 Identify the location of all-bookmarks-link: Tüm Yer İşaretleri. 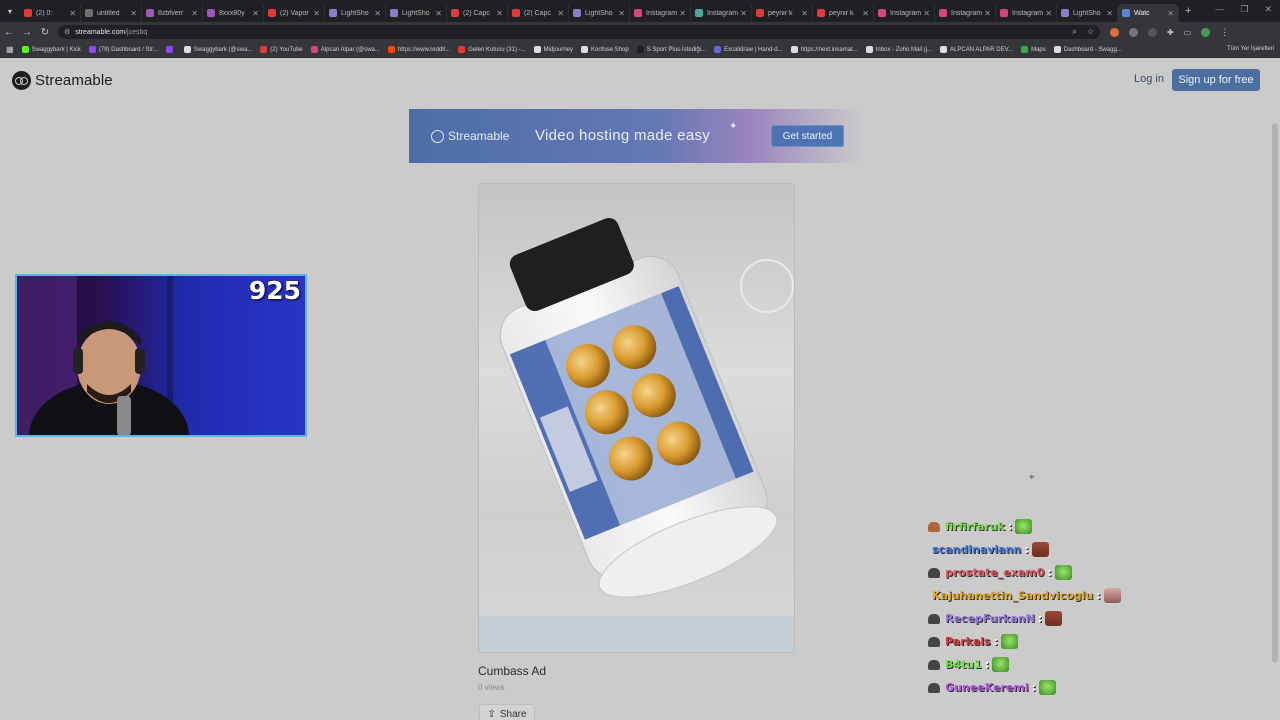
(1250, 49).